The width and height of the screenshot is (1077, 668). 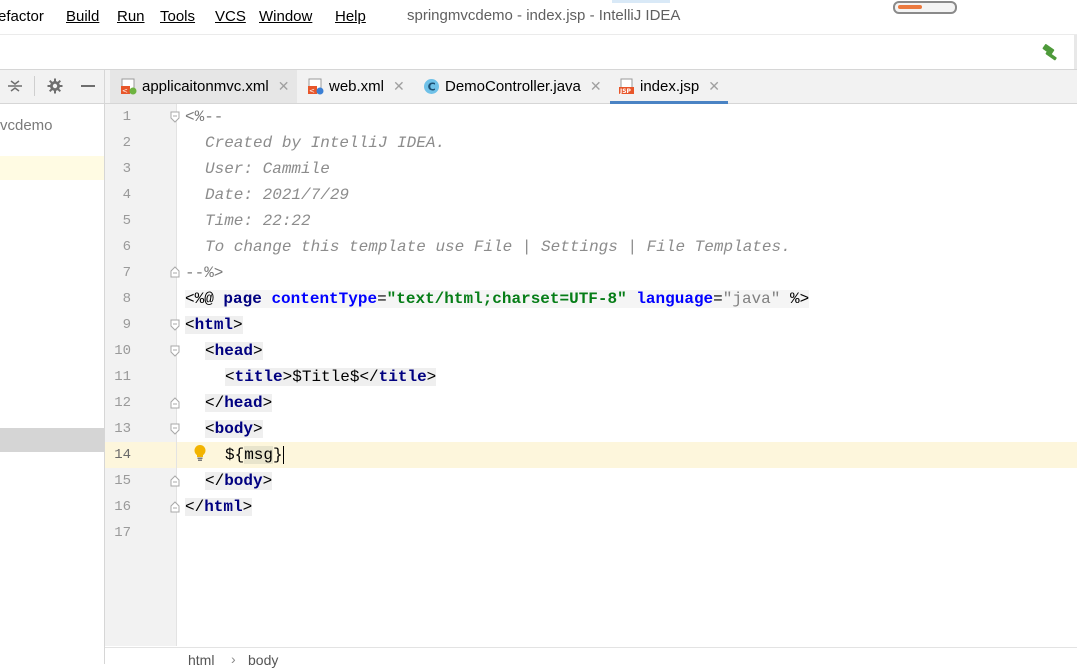 What do you see at coordinates (126, 117) in the screenshot?
I see `line-number: 1` at bounding box center [126, 117].